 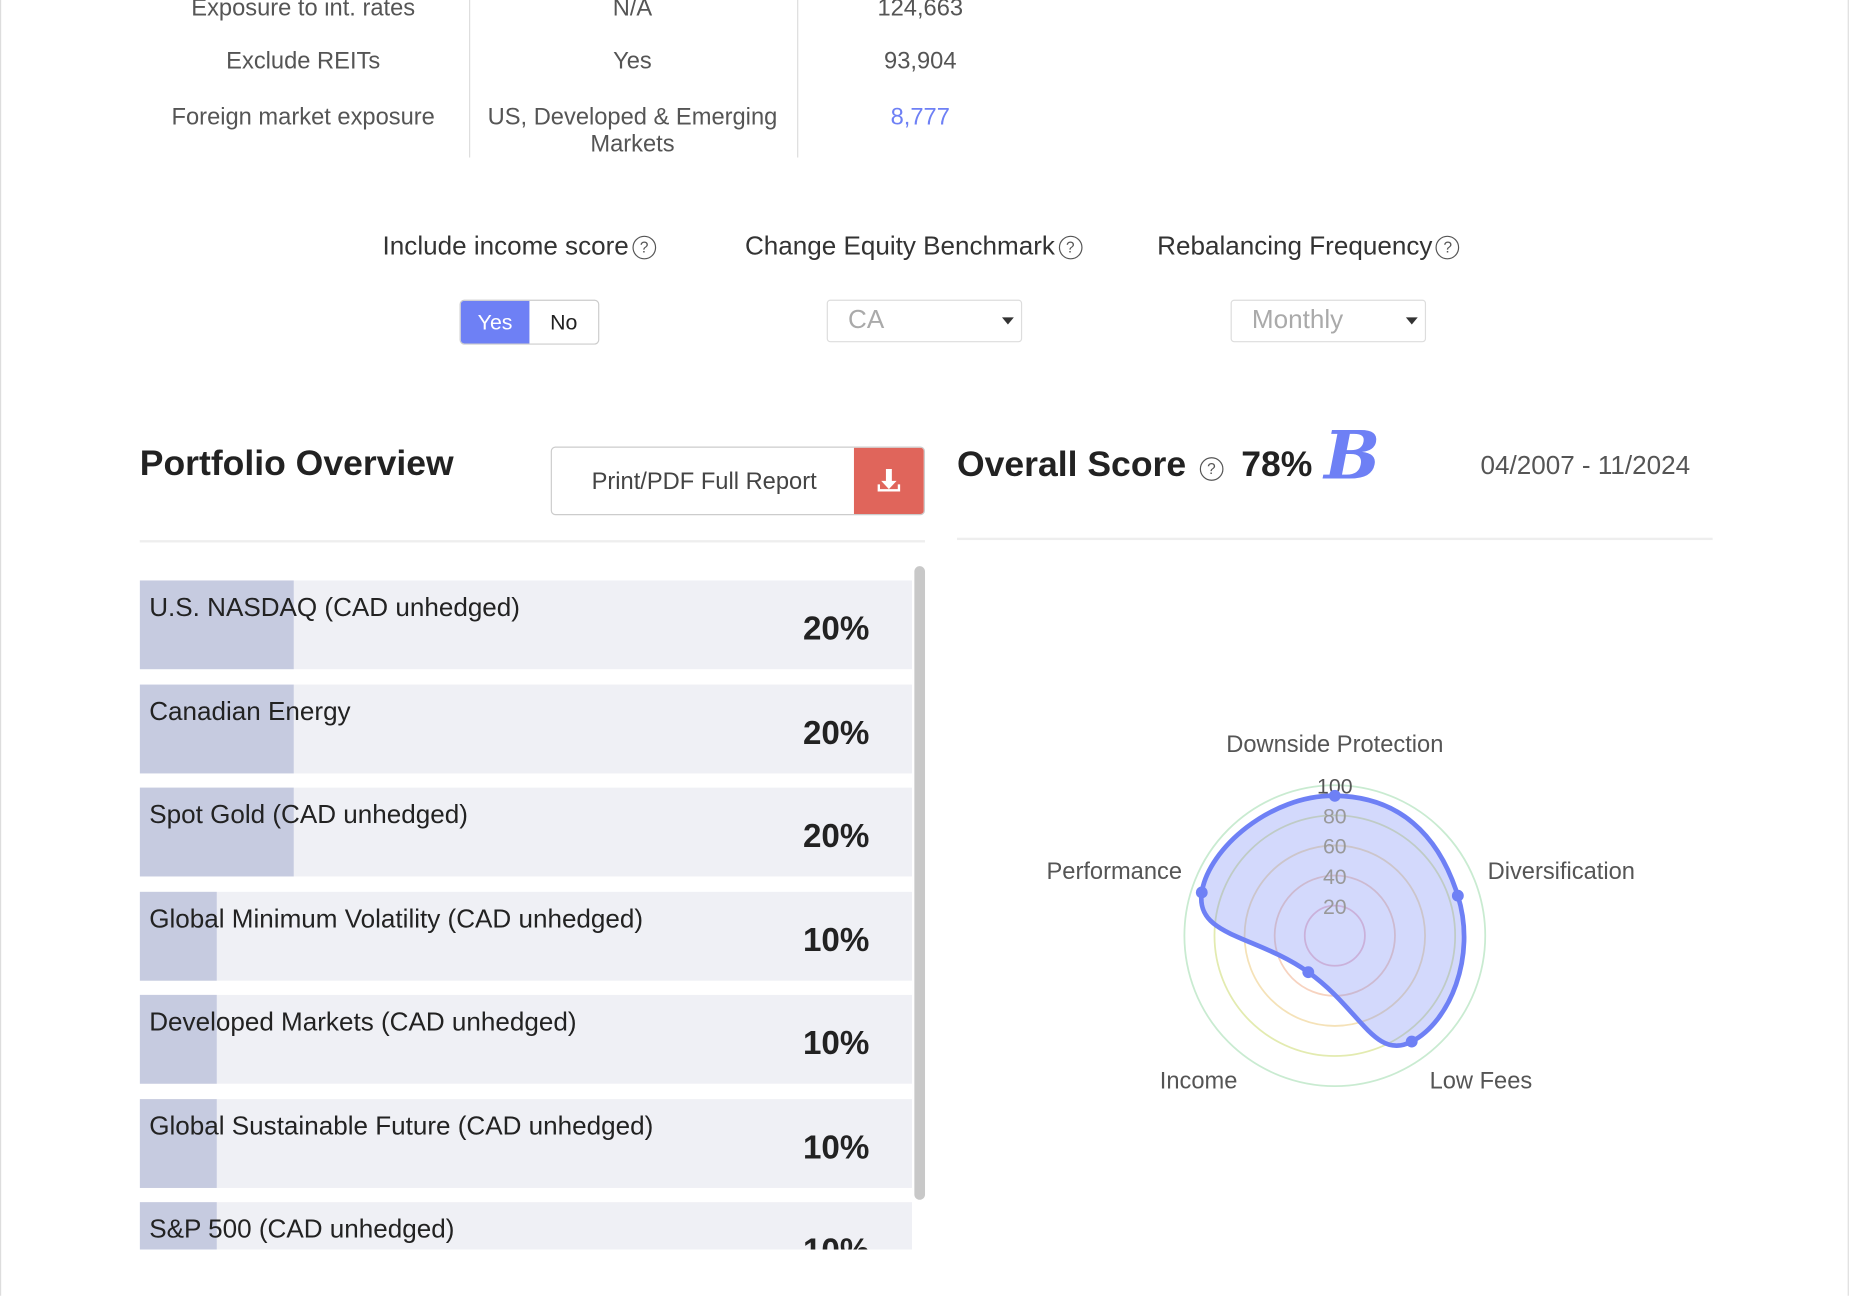 I want to click on print-pdf-button: Print/PDF Full Report, so click(x=738, y=481).